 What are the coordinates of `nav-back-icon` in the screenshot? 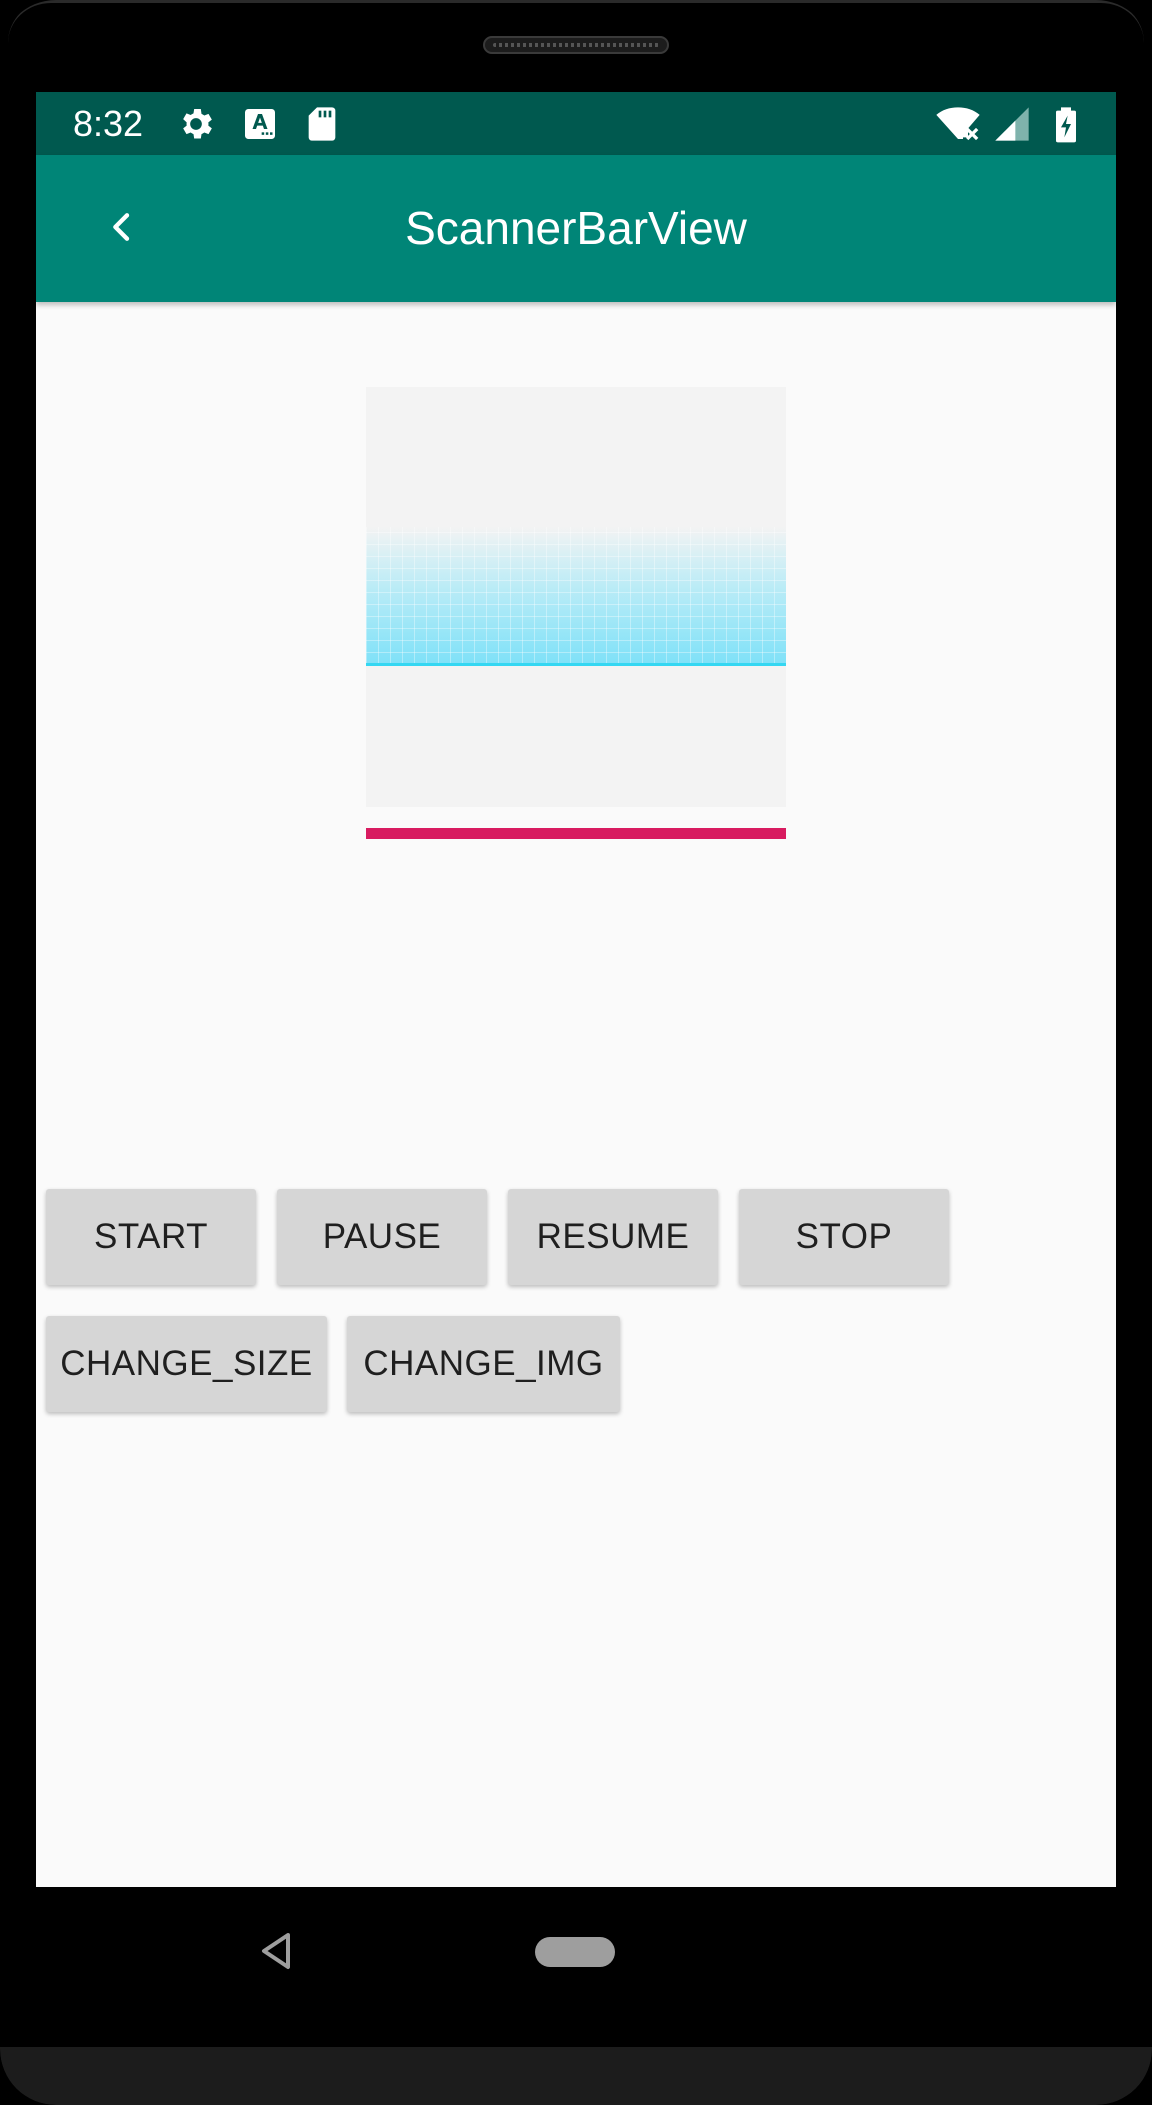 It's located at (276, 1951).